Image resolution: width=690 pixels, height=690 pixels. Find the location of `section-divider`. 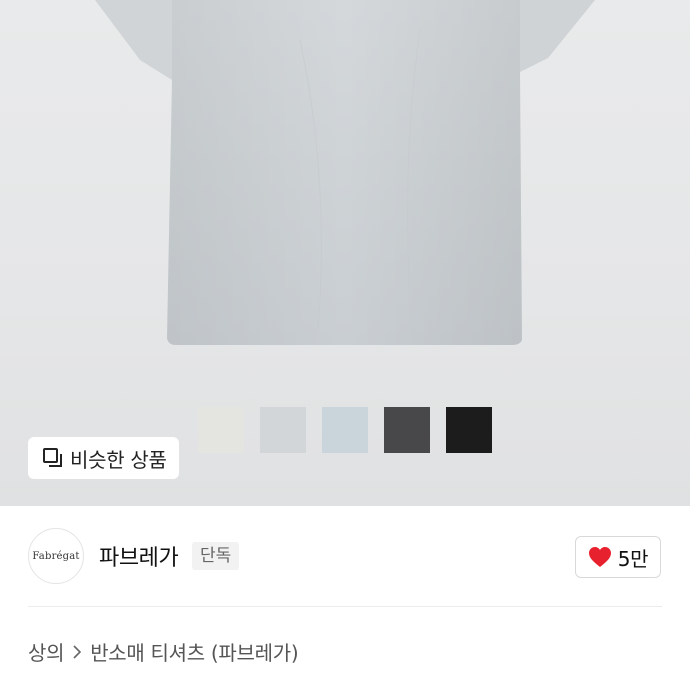

section-divider is located at coordinates (345, 606).